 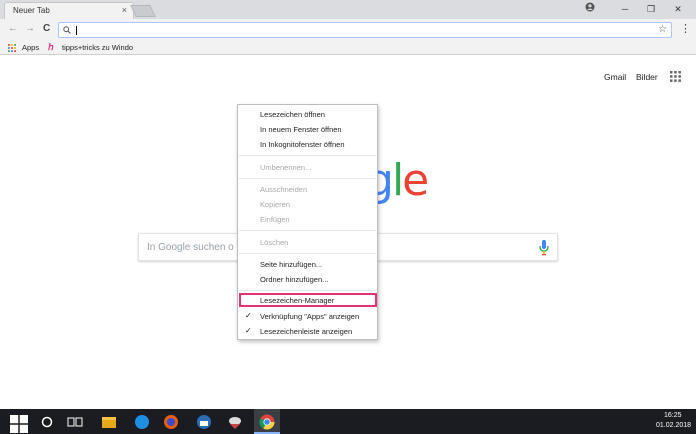 I want to click on toolbar: ← → C ☆ ⋮, so click(x=348, y=30).